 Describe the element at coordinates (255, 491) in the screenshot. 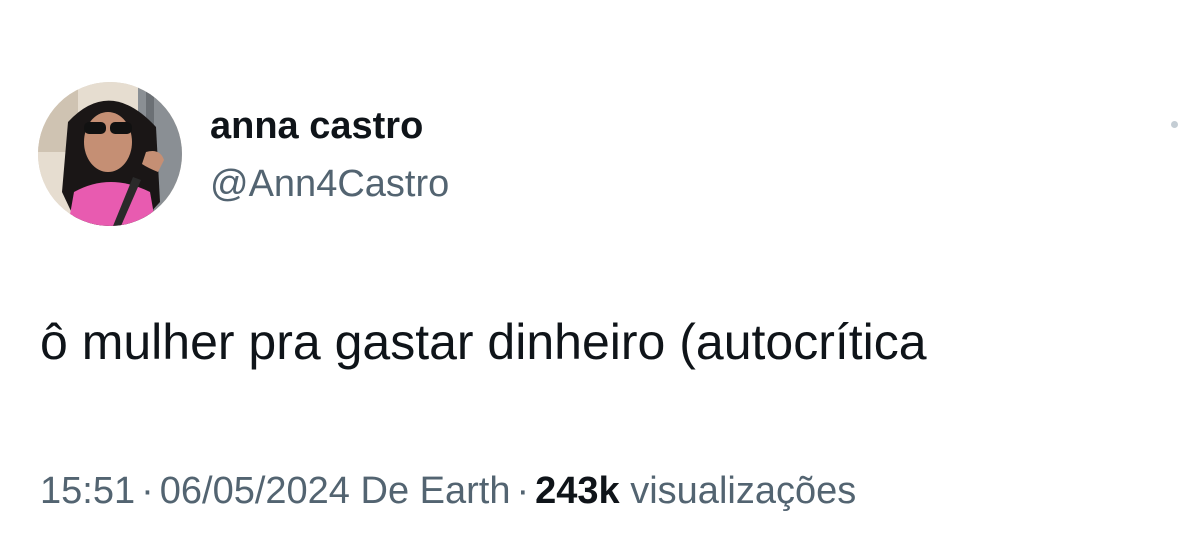

I see `tweet-date: 06/05/2024` at that location.